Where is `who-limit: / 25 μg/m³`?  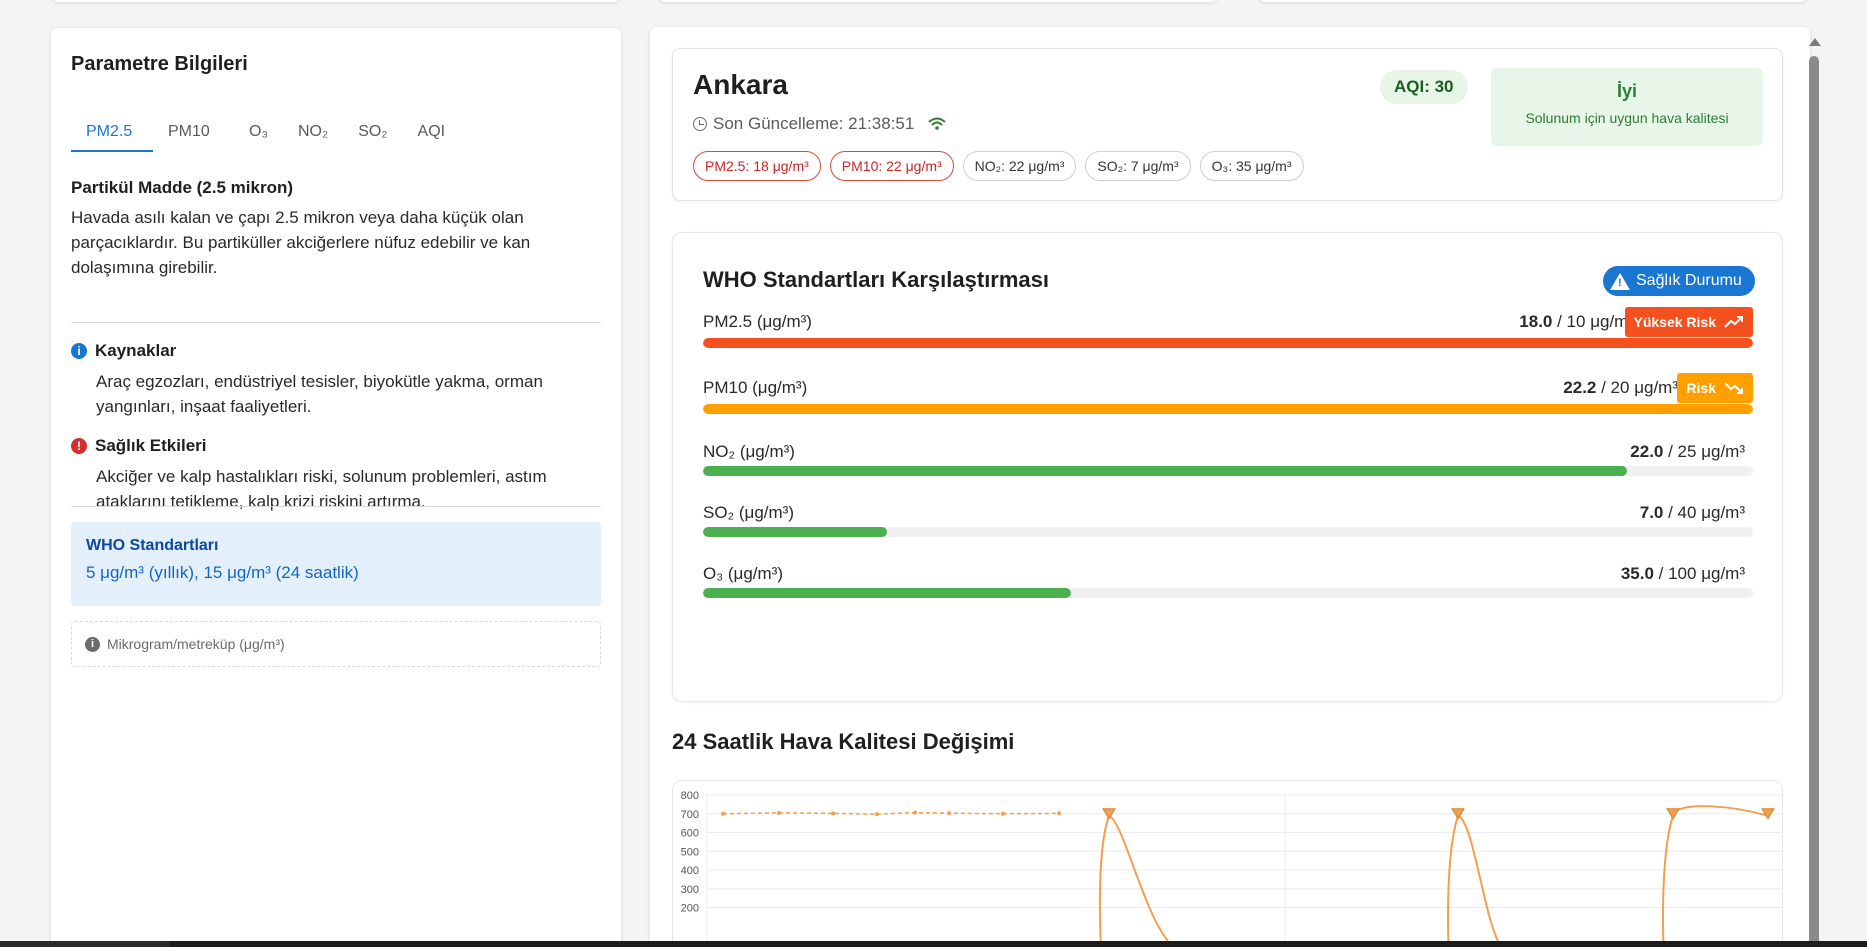 who-limit: / 25 μg/m³ is located at coordinates (1704, 451).